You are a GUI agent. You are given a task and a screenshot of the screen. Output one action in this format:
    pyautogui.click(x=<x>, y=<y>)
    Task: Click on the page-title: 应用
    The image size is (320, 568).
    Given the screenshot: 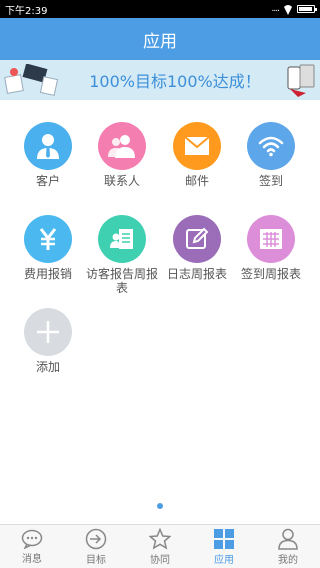 What is the action you would take?
    pyautogui.click(x=160, y=41)
    